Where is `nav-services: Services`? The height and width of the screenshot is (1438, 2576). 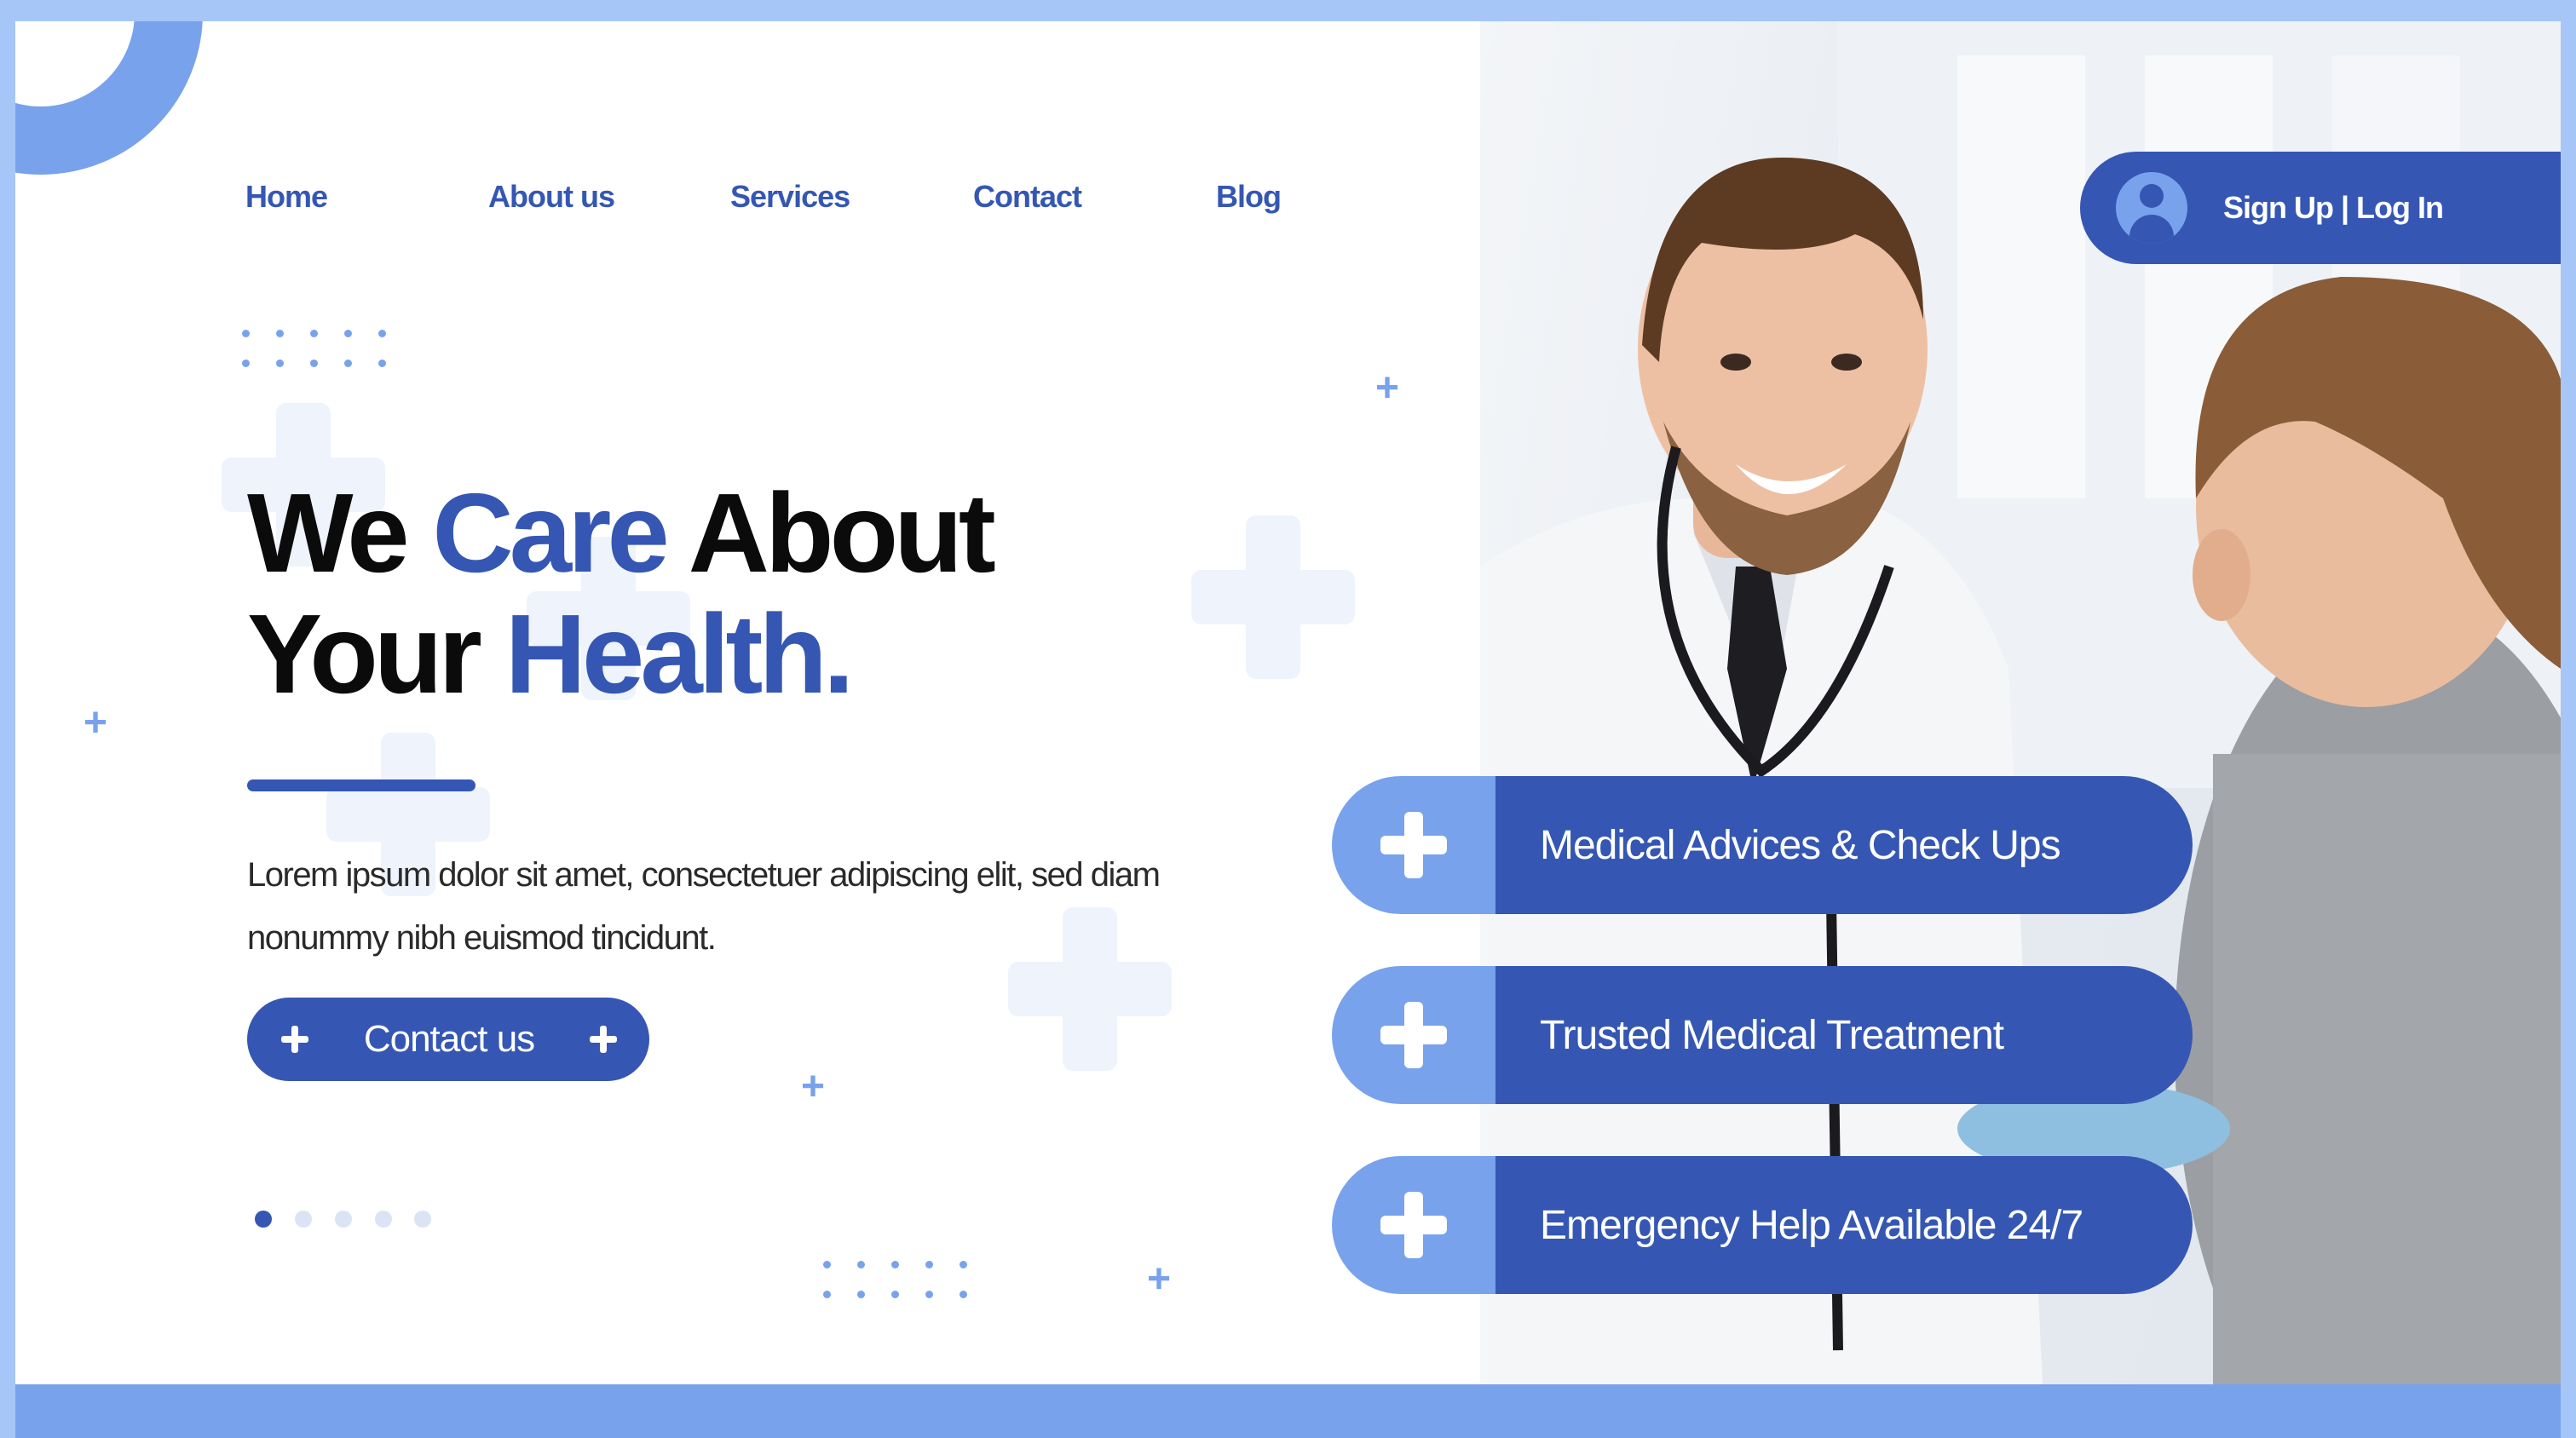
nav-services: Services is located at coordinates (790, 197).